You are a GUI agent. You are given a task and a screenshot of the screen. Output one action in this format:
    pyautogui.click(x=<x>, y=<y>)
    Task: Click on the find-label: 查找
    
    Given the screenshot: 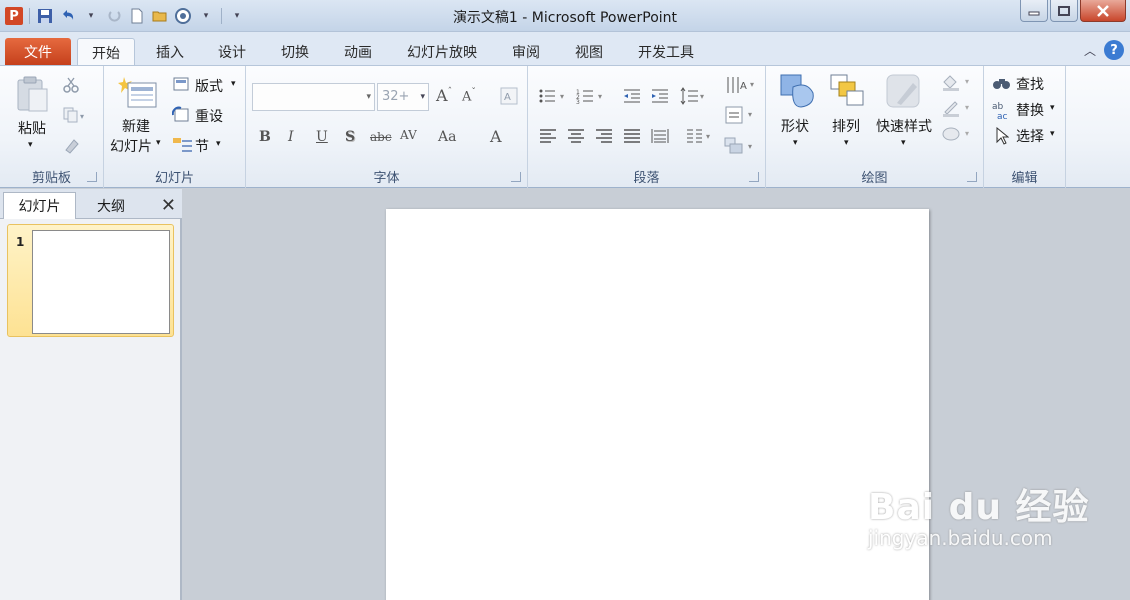 What is the action you would take?
    pyautogui.click(x=1030, y=84)
    